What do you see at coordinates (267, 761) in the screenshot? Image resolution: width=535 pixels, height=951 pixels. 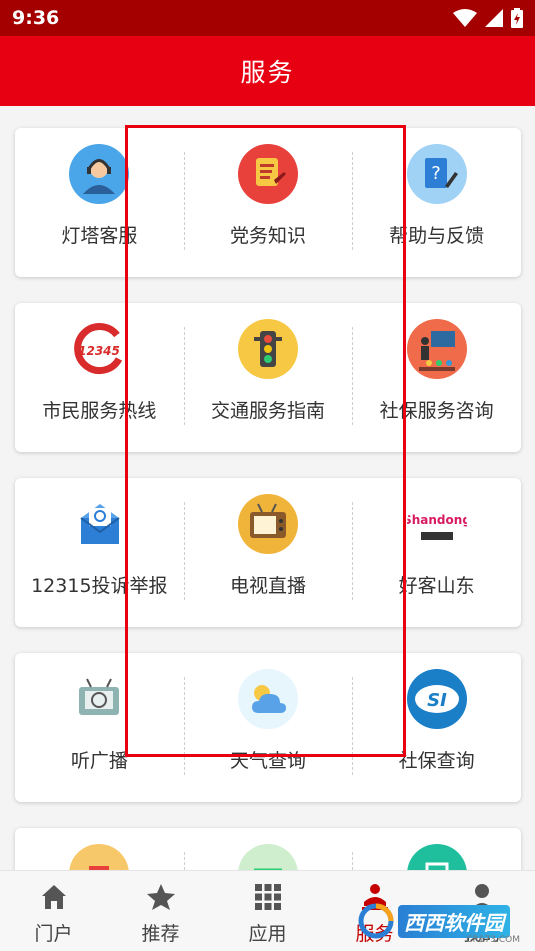 I see `service-label: 天气查询` at bounding box center [267, 761].